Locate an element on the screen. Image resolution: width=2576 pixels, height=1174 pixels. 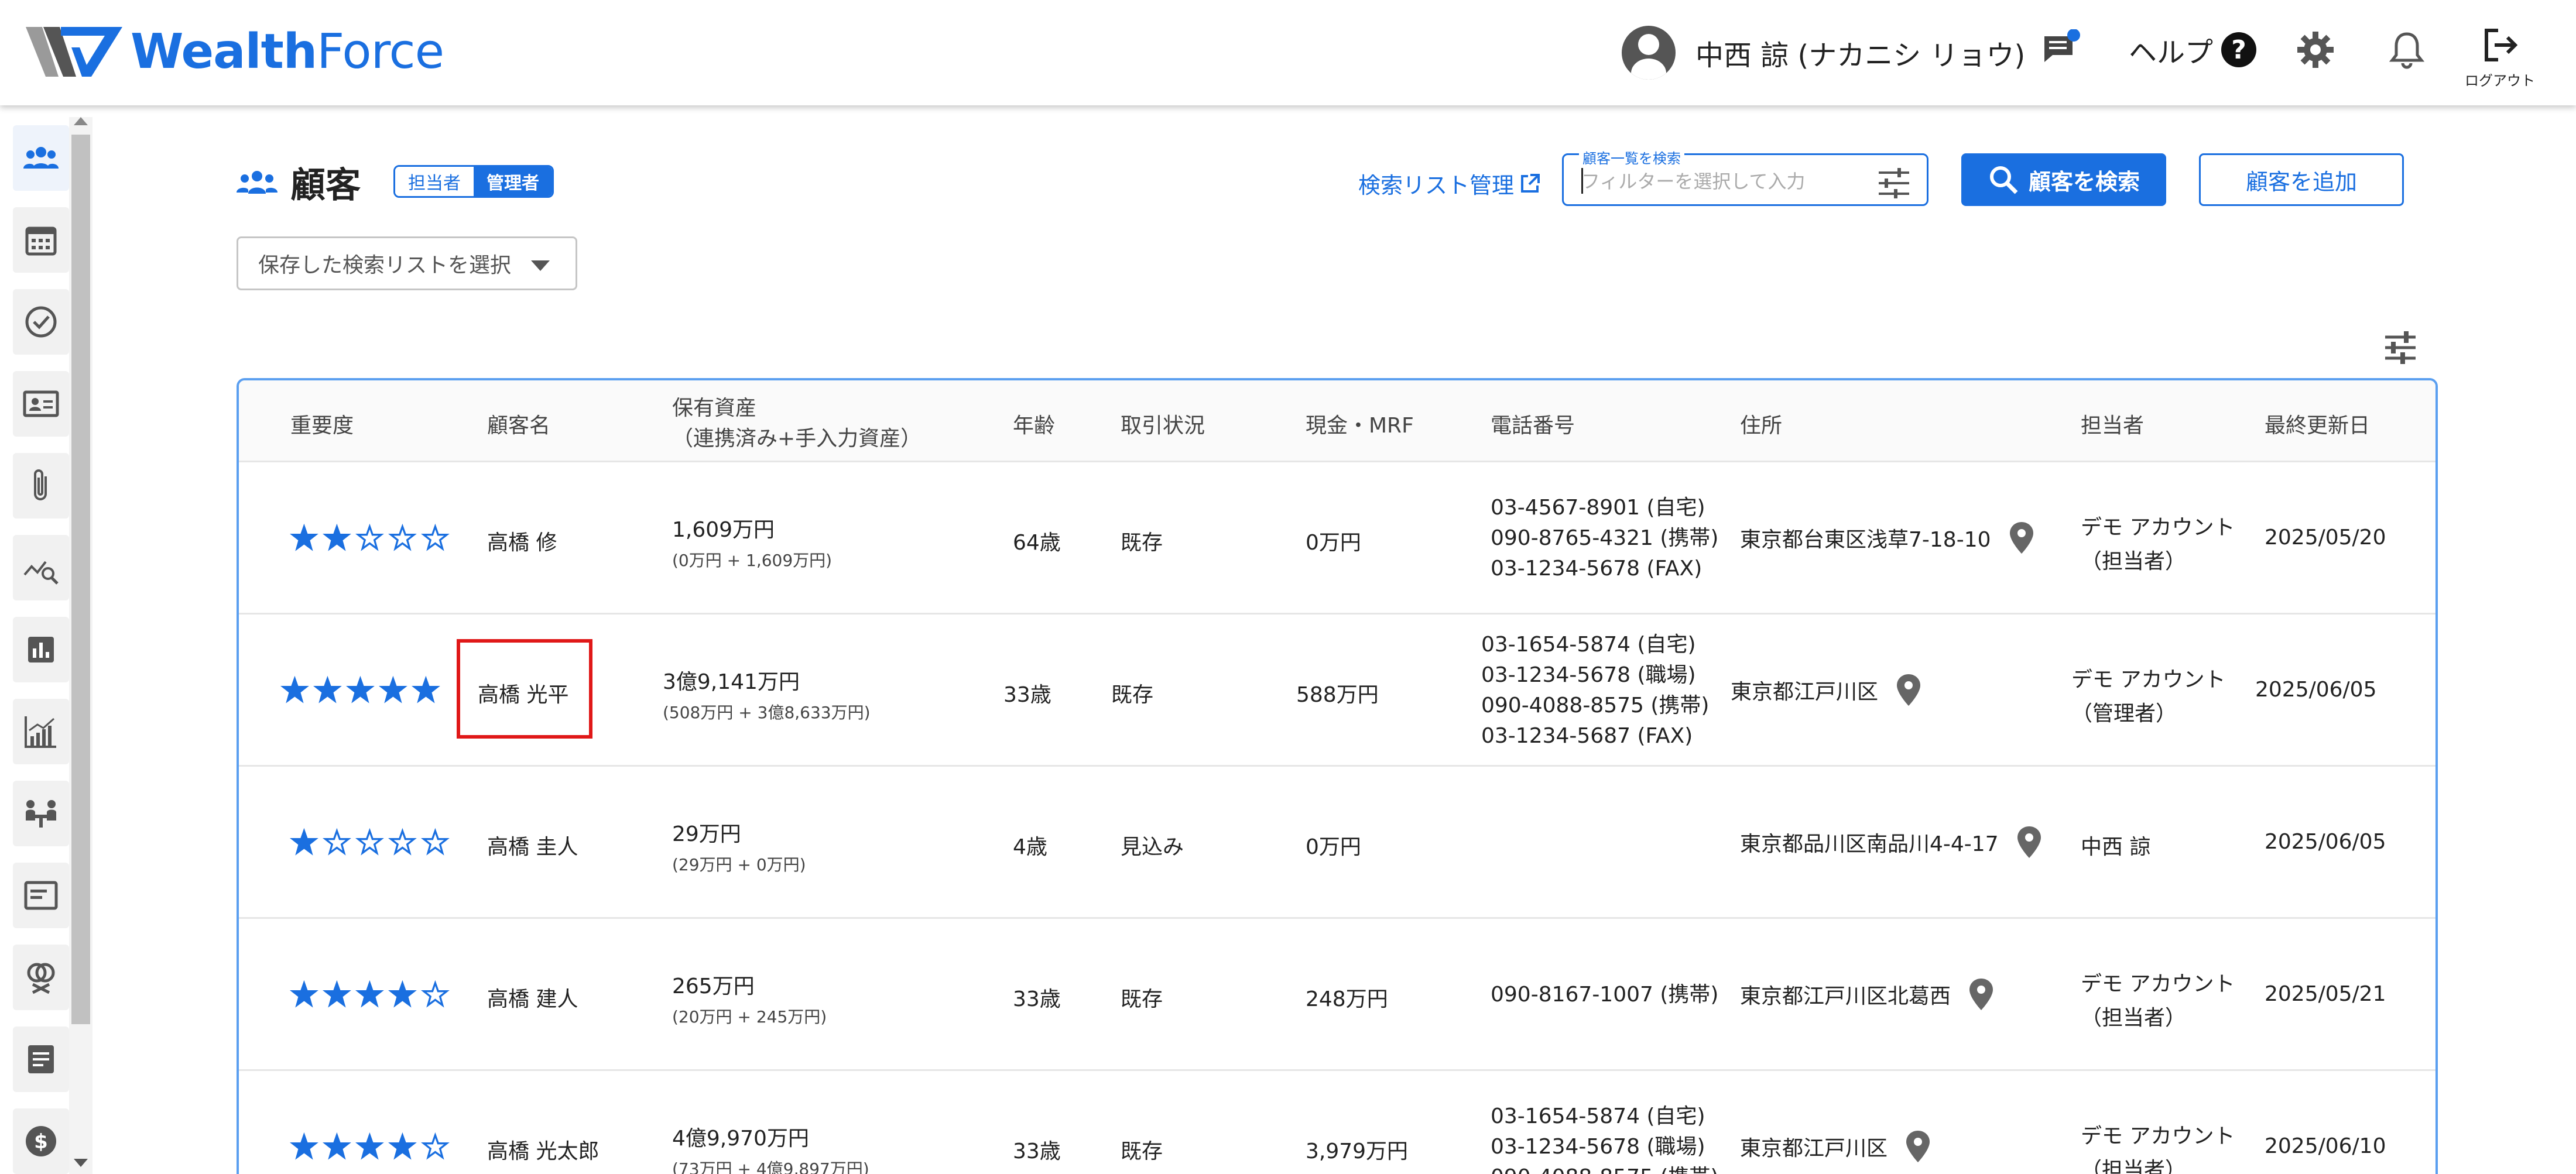
sidebar-scrollbar is located at coordinates (81, 646).